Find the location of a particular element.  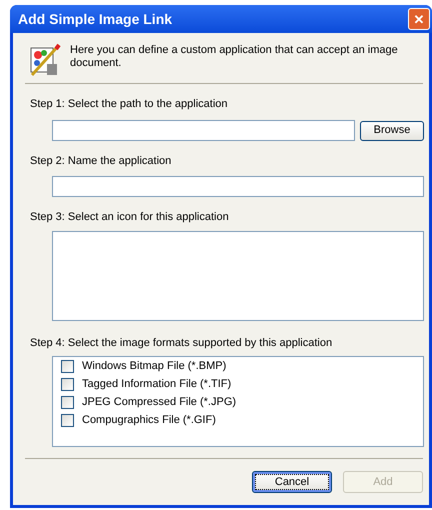

browse-button: Browse is located at coordinates (392, 130).